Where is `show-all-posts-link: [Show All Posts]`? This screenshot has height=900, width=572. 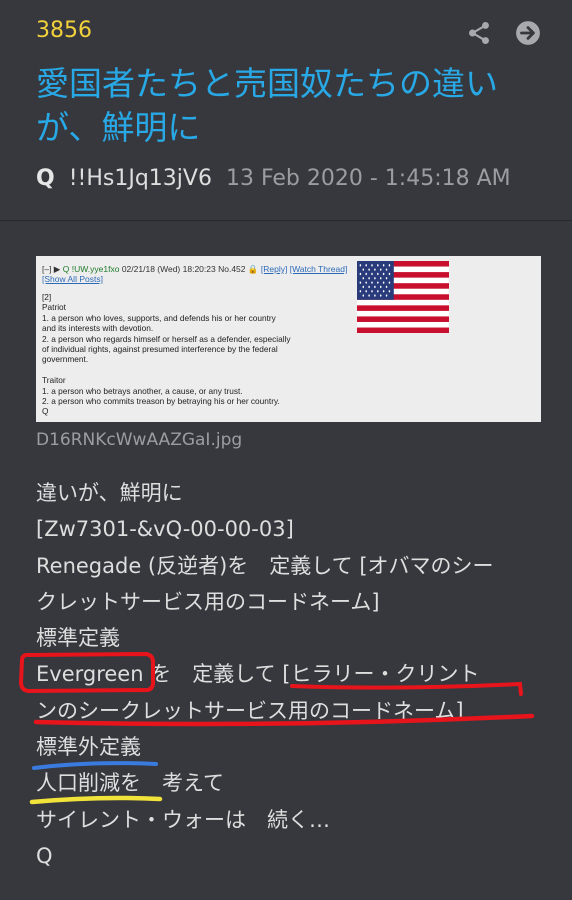 show-all-posts-link: [Show All Posts] is located at coordinates (72, 279).